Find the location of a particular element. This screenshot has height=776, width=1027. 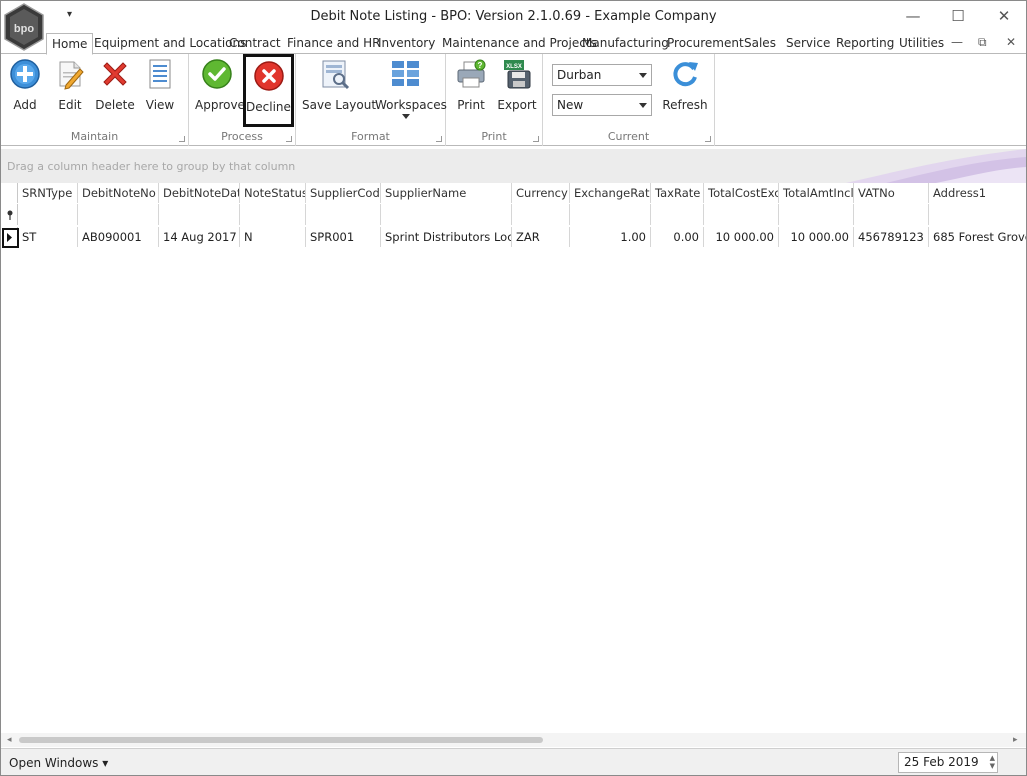

column-header-srntype: SRNType is located at coordinates (48, 193).